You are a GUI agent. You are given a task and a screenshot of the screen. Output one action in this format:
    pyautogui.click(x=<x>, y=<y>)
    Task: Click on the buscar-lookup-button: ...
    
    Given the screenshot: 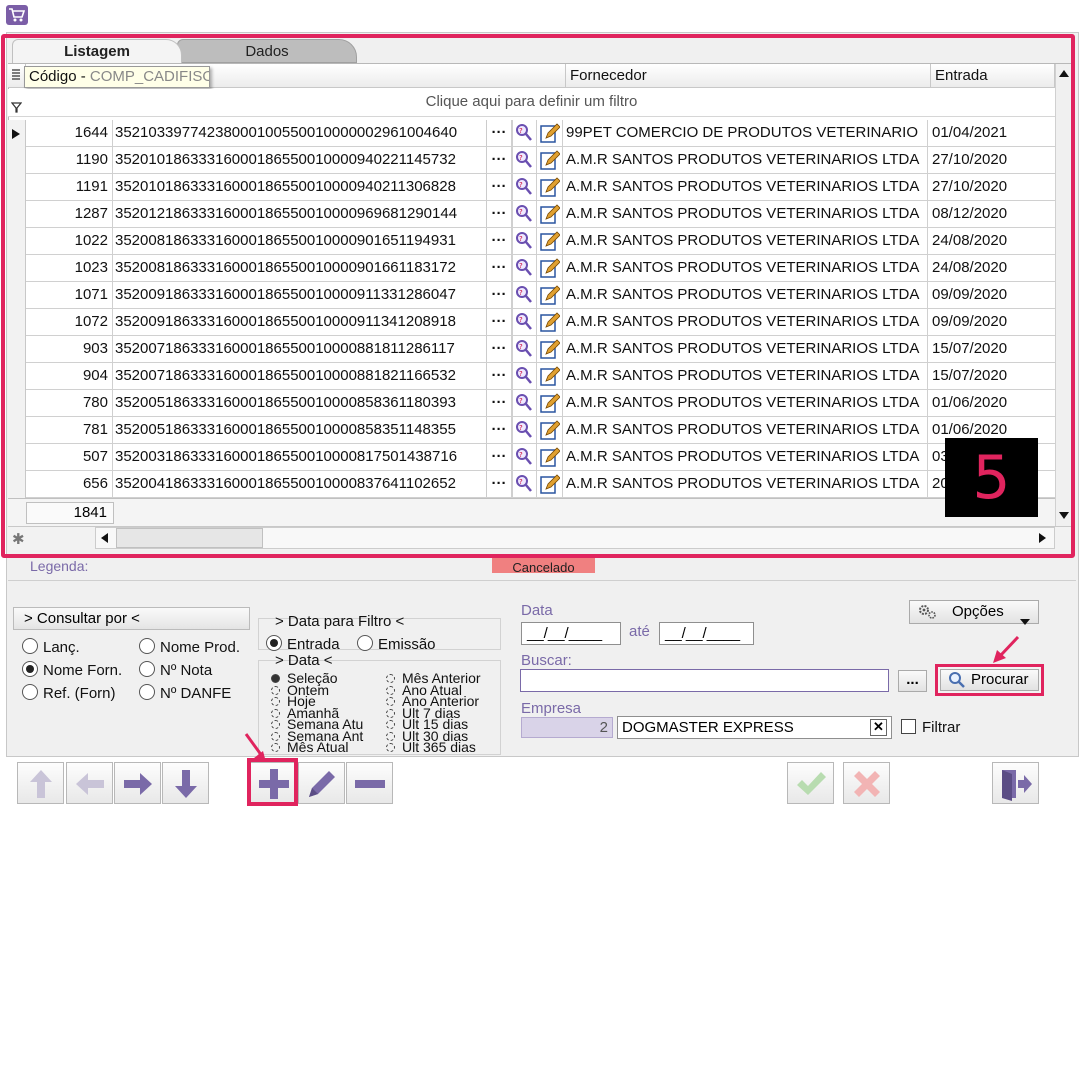 What is the action you would take?
    pyautogui.click(x=912, y=681)
    